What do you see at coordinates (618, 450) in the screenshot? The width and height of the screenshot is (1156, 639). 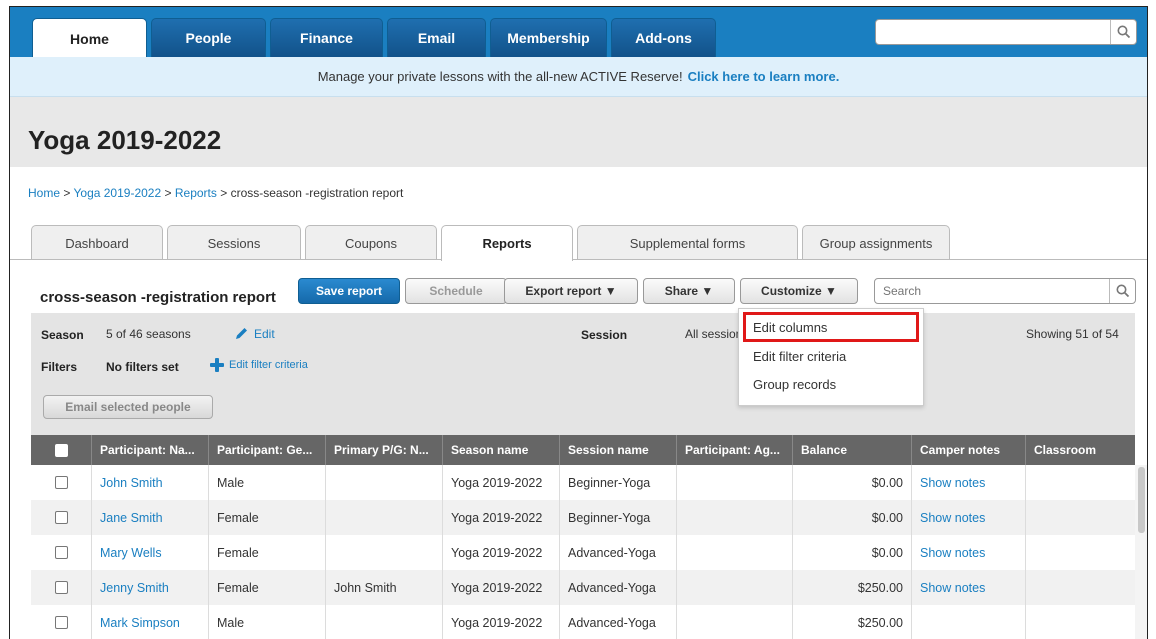 I see `column-header-session-name: Session name` at bounding box center [618, 450].